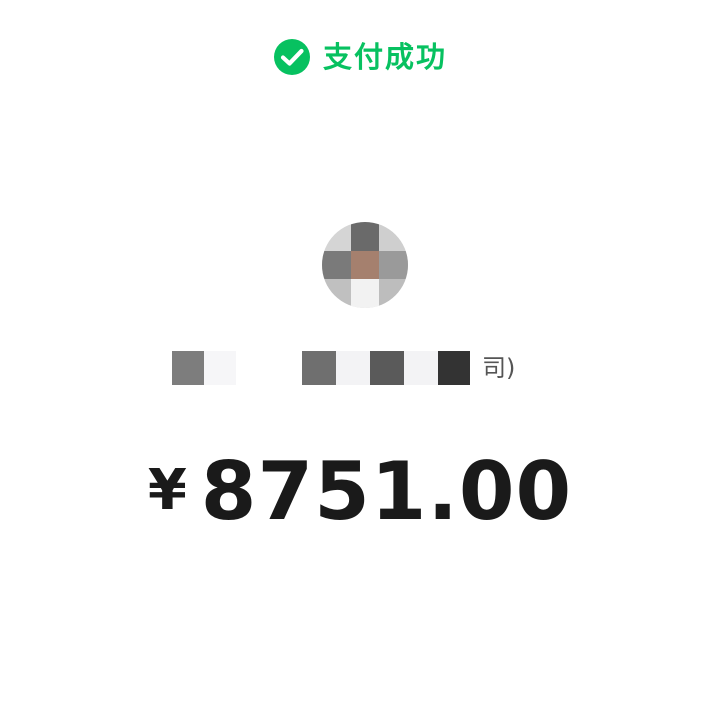  Describe the element at coordinates (386, 491) in the screenshot. I see `amount-value: 8751.00` at that location.